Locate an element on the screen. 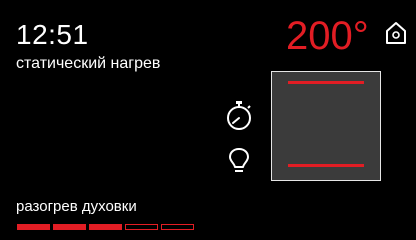  top-heater-indicator is located at coordinates (326, 82).